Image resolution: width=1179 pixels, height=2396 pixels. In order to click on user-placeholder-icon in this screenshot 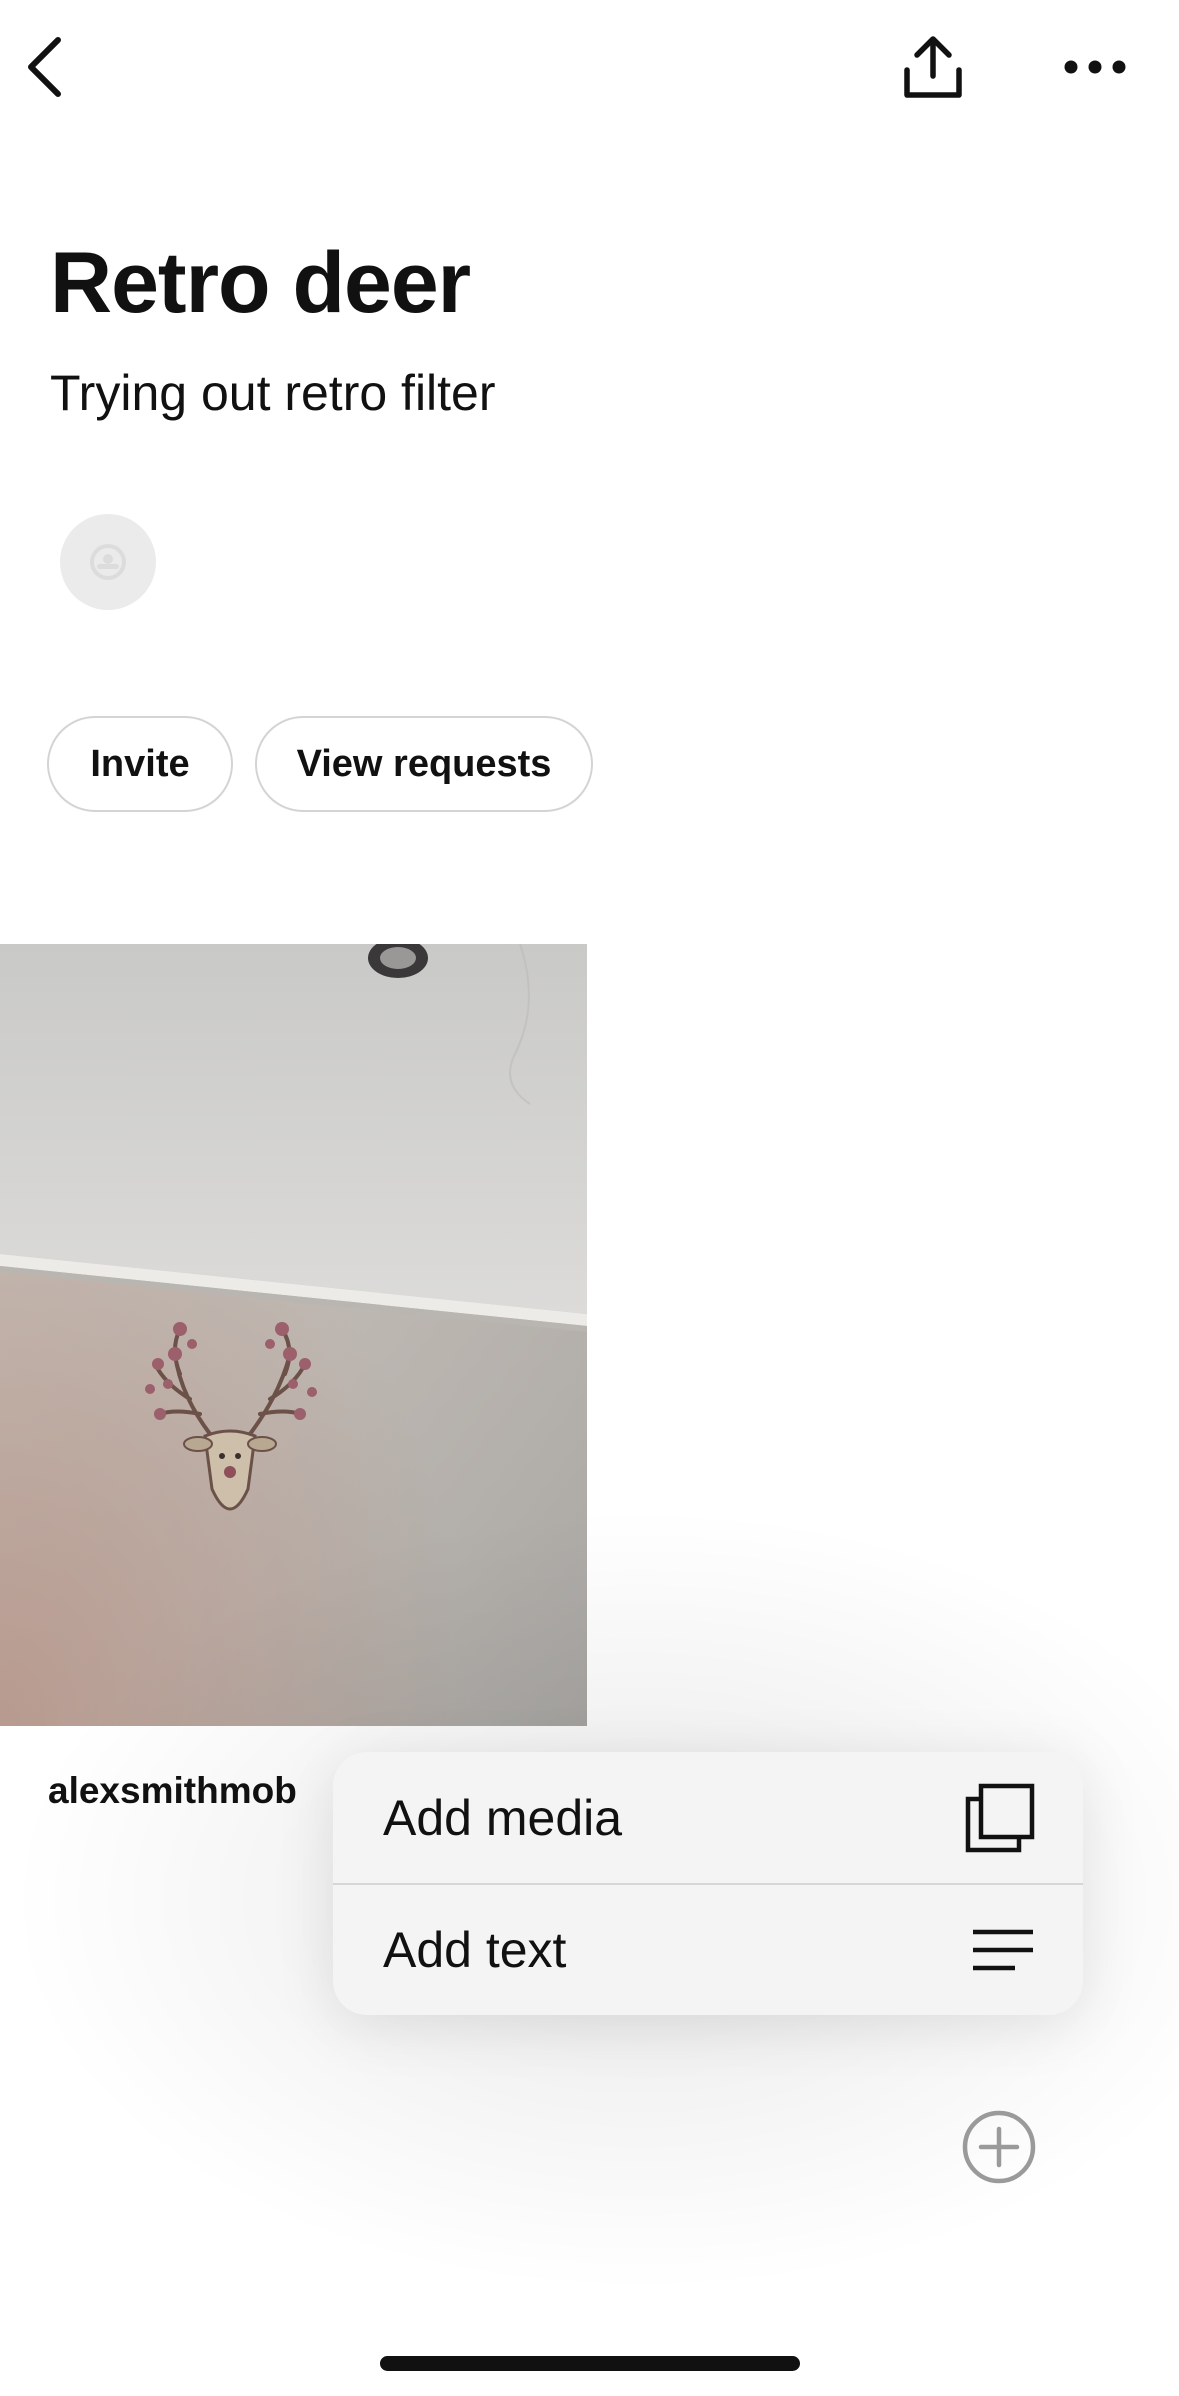, I will do `click(108, 562)`.